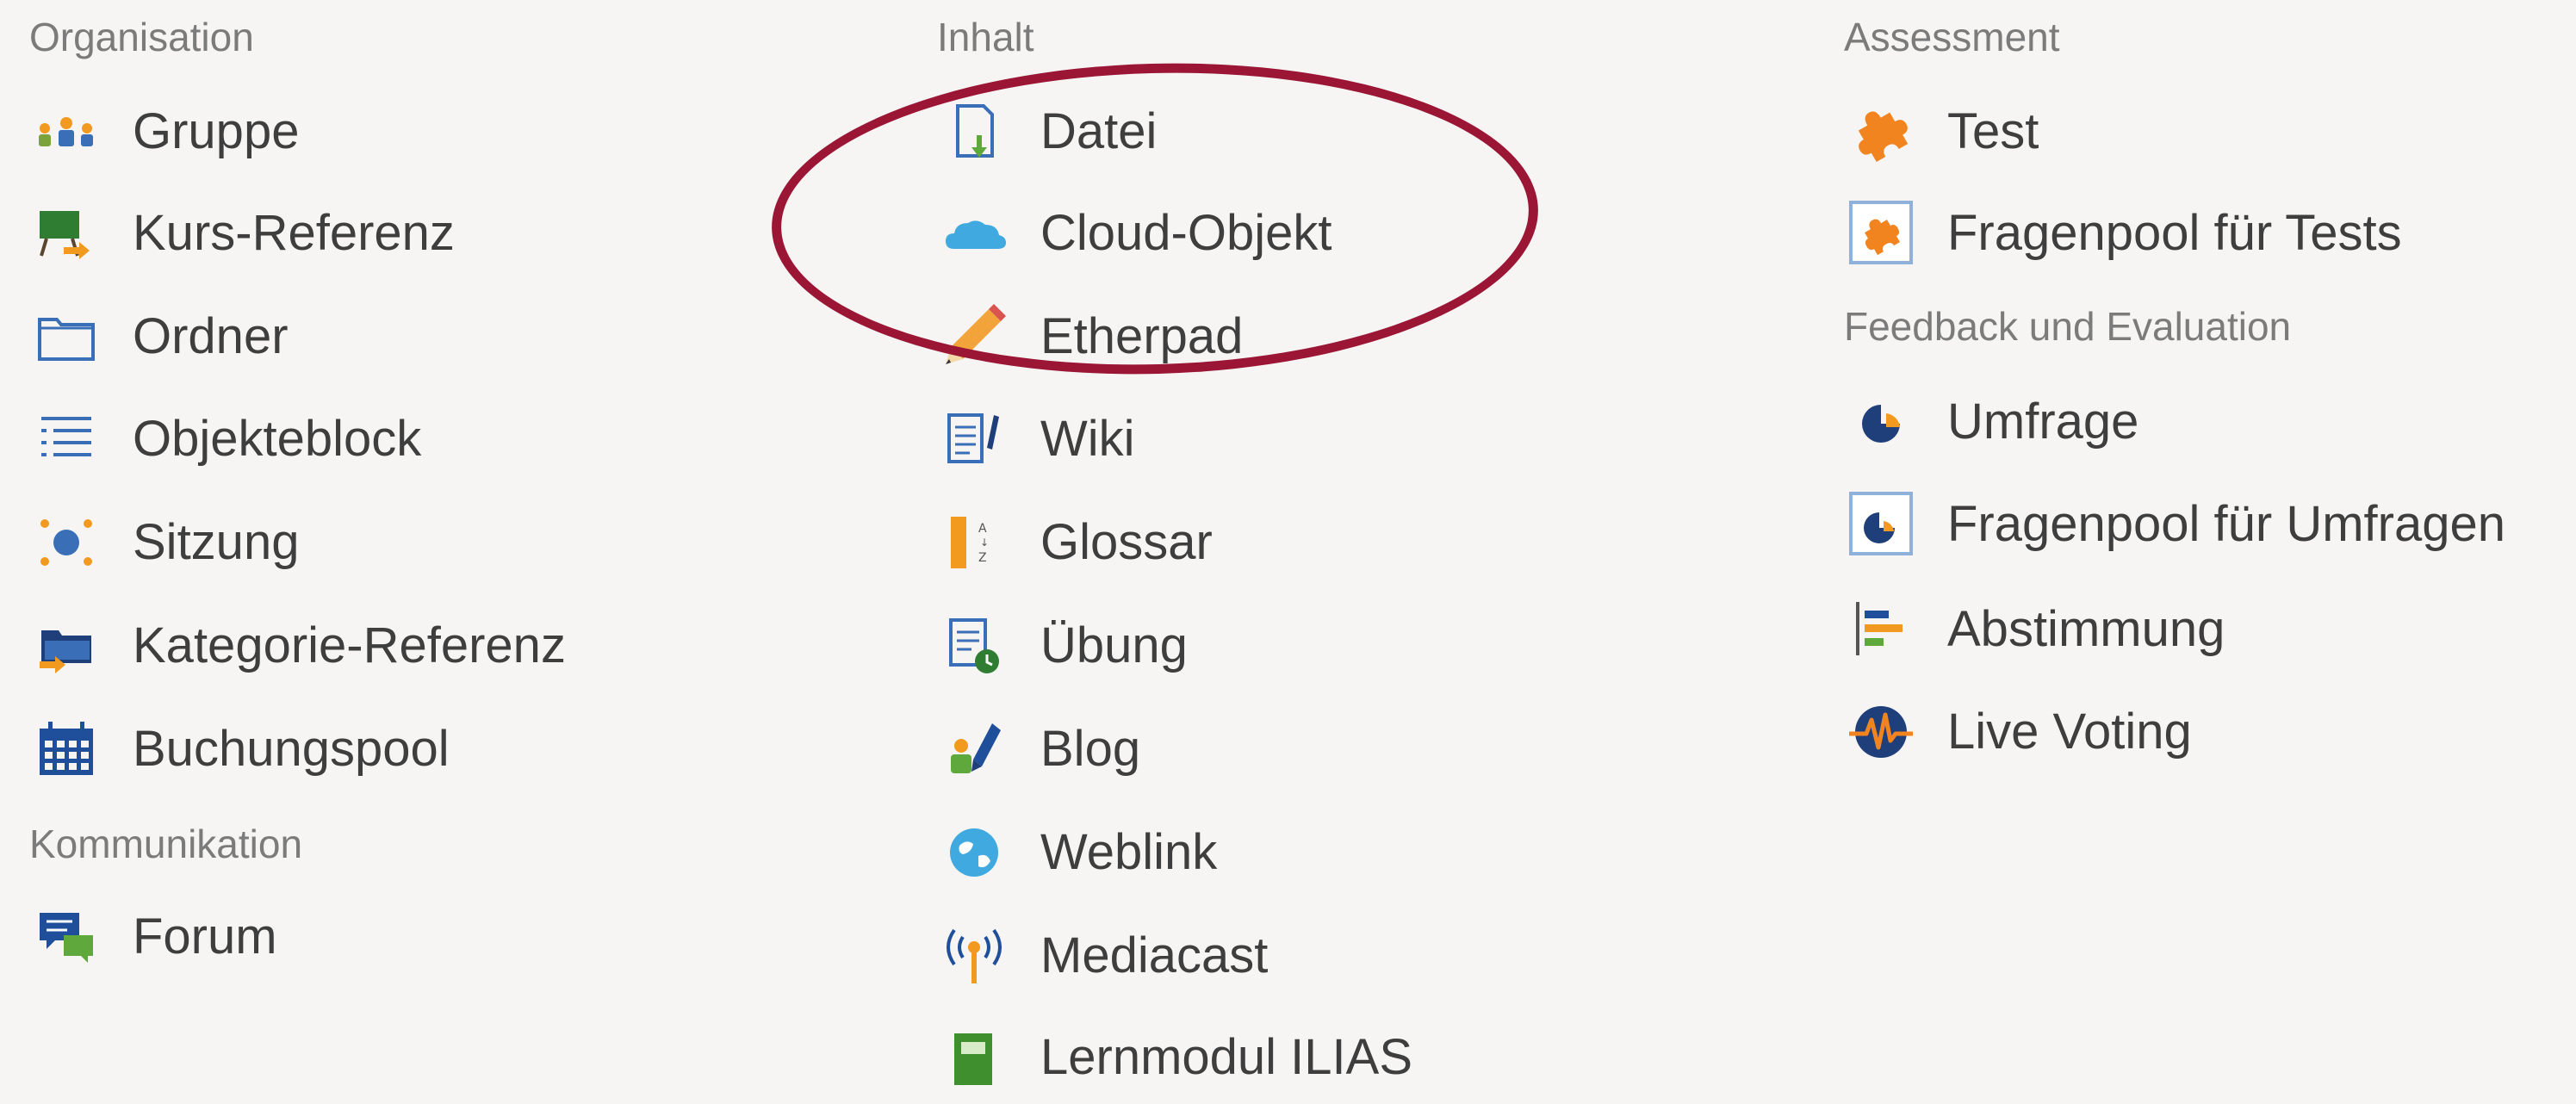 The width and height of the screenshot is (2576, 1104). I want to click on item-label: Live Voting, so click(2069, 731).